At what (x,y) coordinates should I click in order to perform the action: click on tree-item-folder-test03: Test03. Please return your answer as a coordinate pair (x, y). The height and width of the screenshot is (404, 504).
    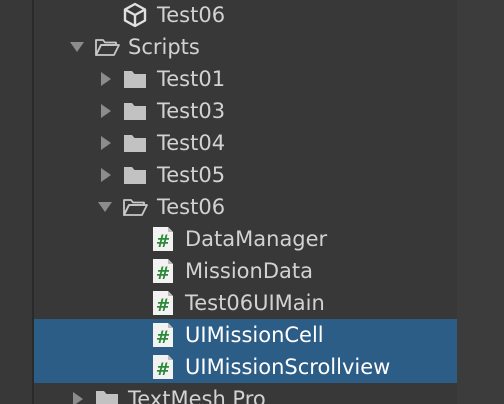
    Looking at the image, I should click on (228, 111).